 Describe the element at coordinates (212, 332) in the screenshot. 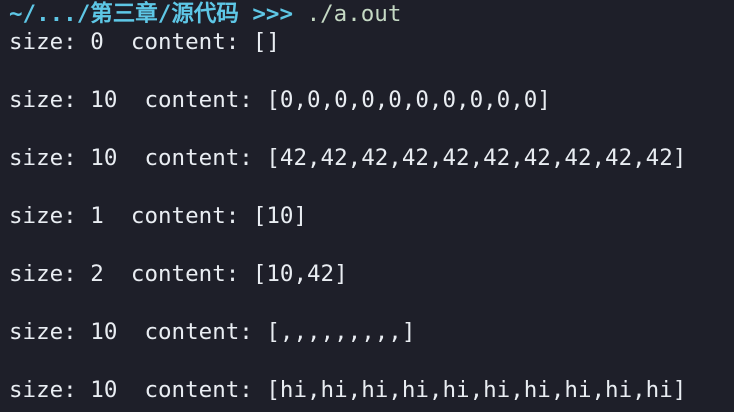

I see `output-line: size: 10 content: [,,,,,,,,,]` at that location.